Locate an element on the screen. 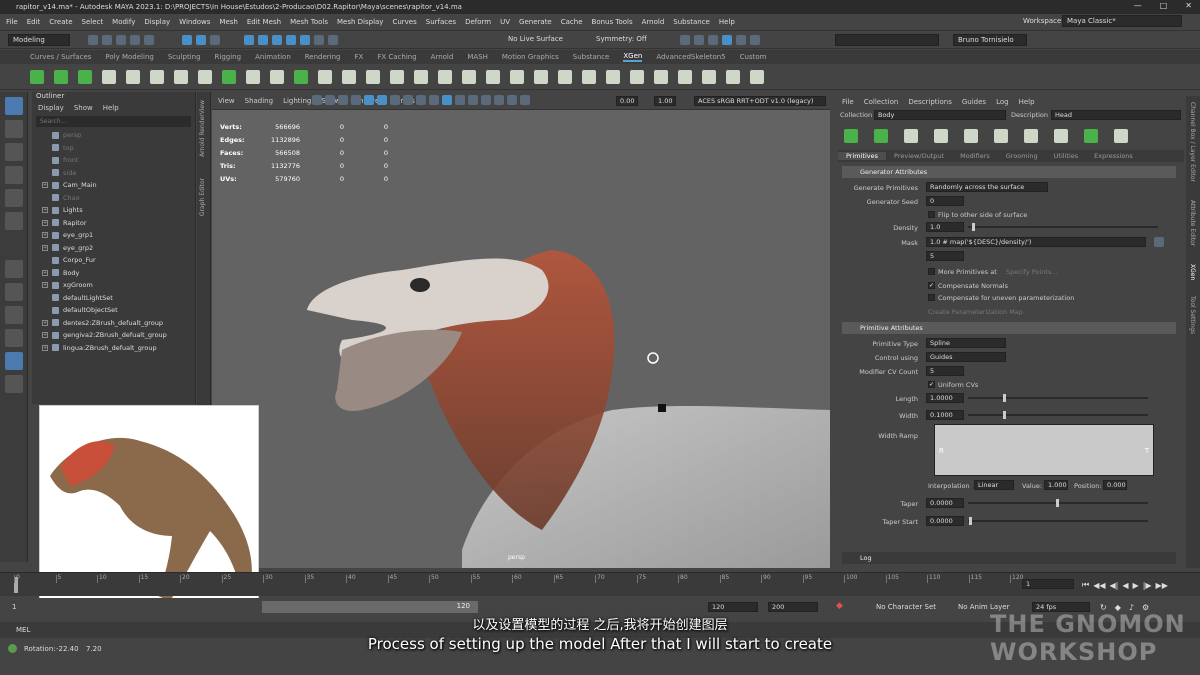  rotate-tool-icon is located at coordinates (14, 198).